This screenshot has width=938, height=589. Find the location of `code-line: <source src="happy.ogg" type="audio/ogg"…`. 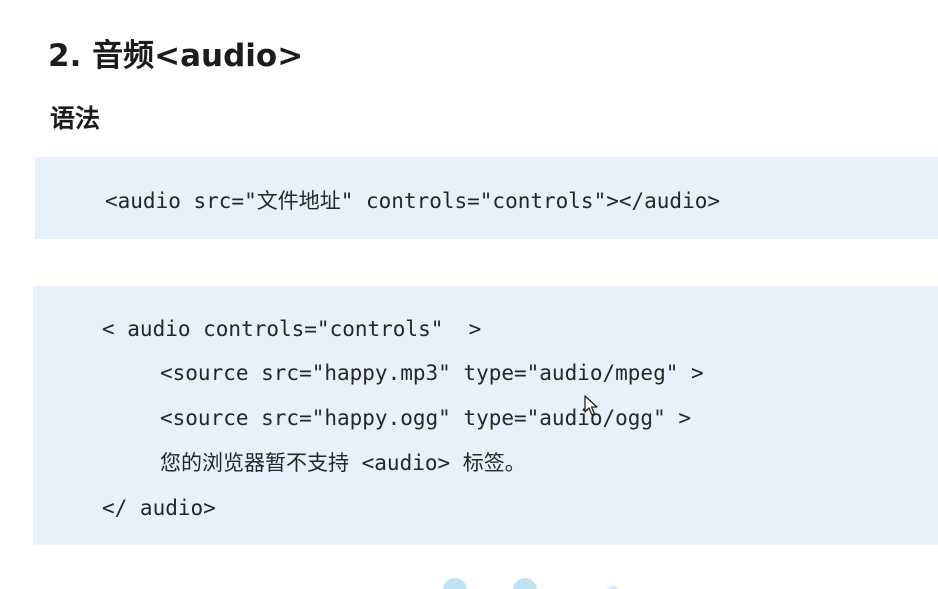

code-line: <source src="happy.ogg" type="audio/ogg"… is located at coordinates (426, 418).